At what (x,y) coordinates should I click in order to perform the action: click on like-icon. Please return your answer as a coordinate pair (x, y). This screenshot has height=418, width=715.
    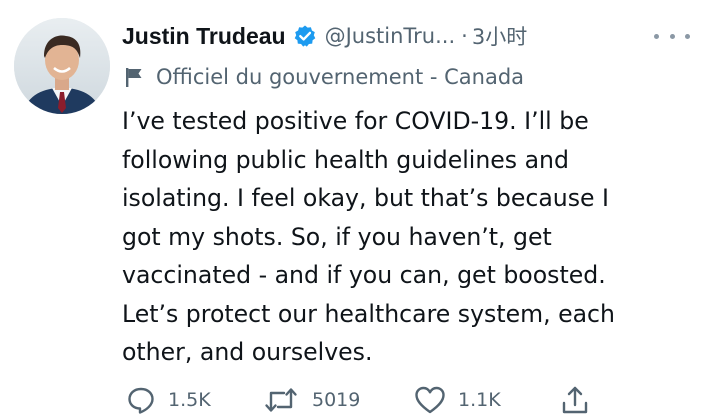
    Looking at the image, I should click on (430, 400).